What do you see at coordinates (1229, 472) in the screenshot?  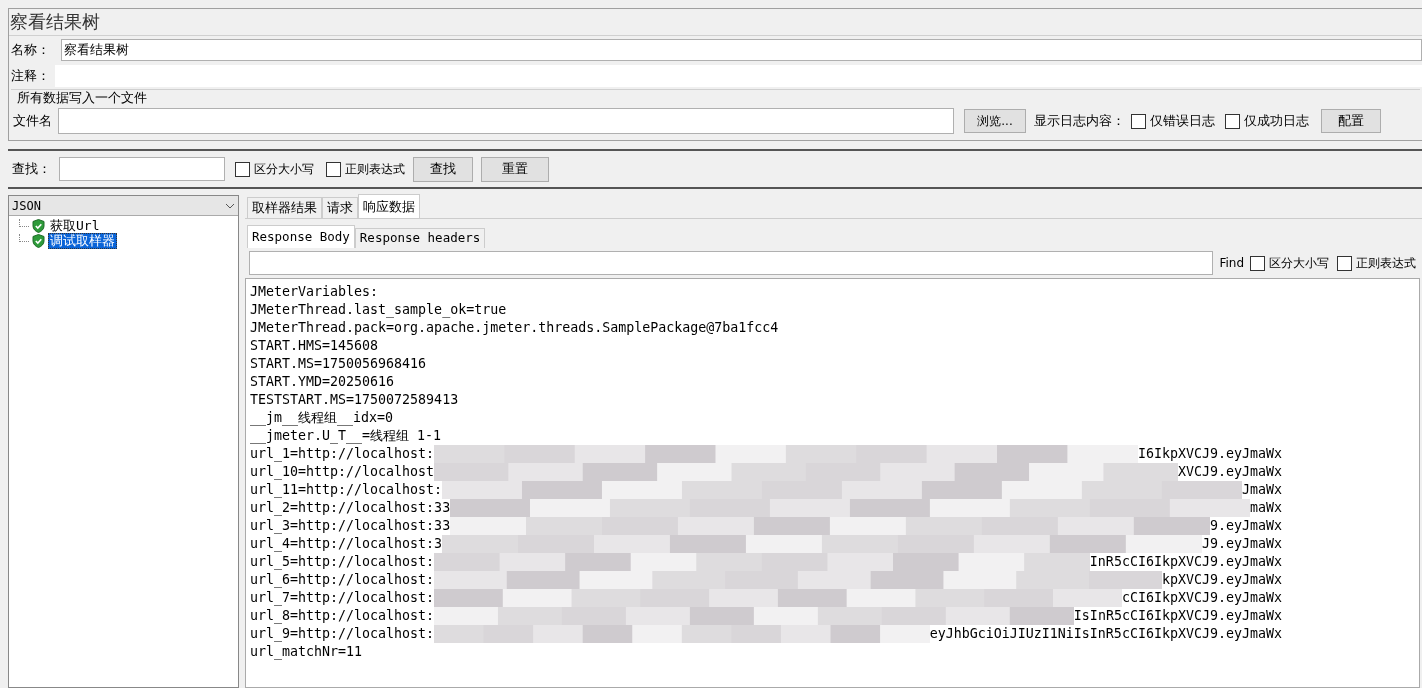 I see `text-line: XVCJ9.eyJmaWx` at bounding box center [1229, 472].